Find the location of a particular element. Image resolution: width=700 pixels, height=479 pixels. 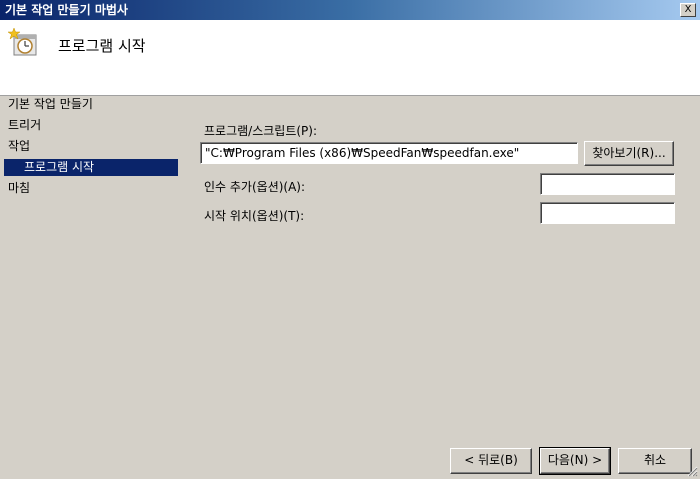

title-bar: 기본 작업 만들기 마법사 X is located at coordinates (350, 10).